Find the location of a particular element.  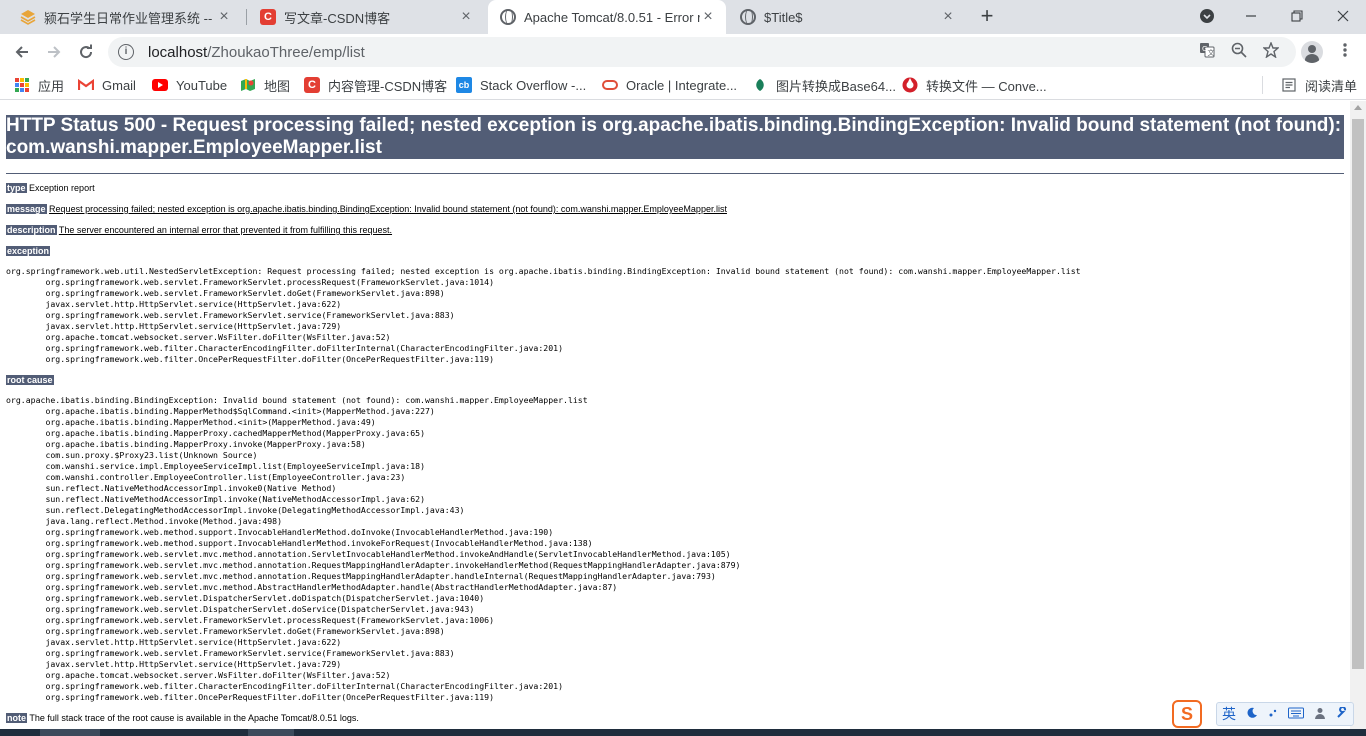

root-cause-row: root cause is located at coordinates (675, 380).